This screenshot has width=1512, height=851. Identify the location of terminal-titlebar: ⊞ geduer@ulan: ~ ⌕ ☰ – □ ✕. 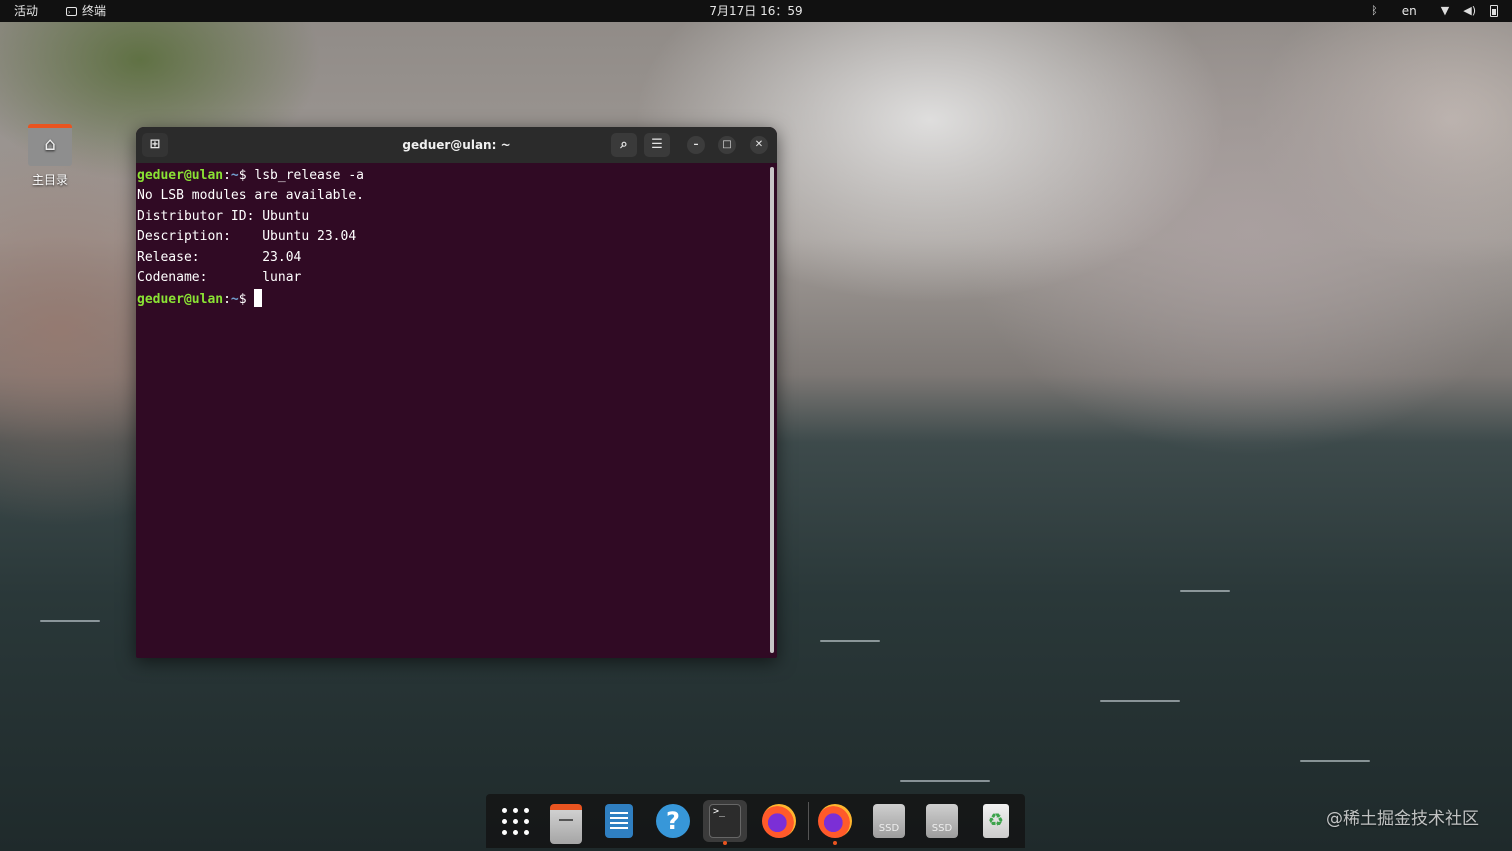
(456, 145).